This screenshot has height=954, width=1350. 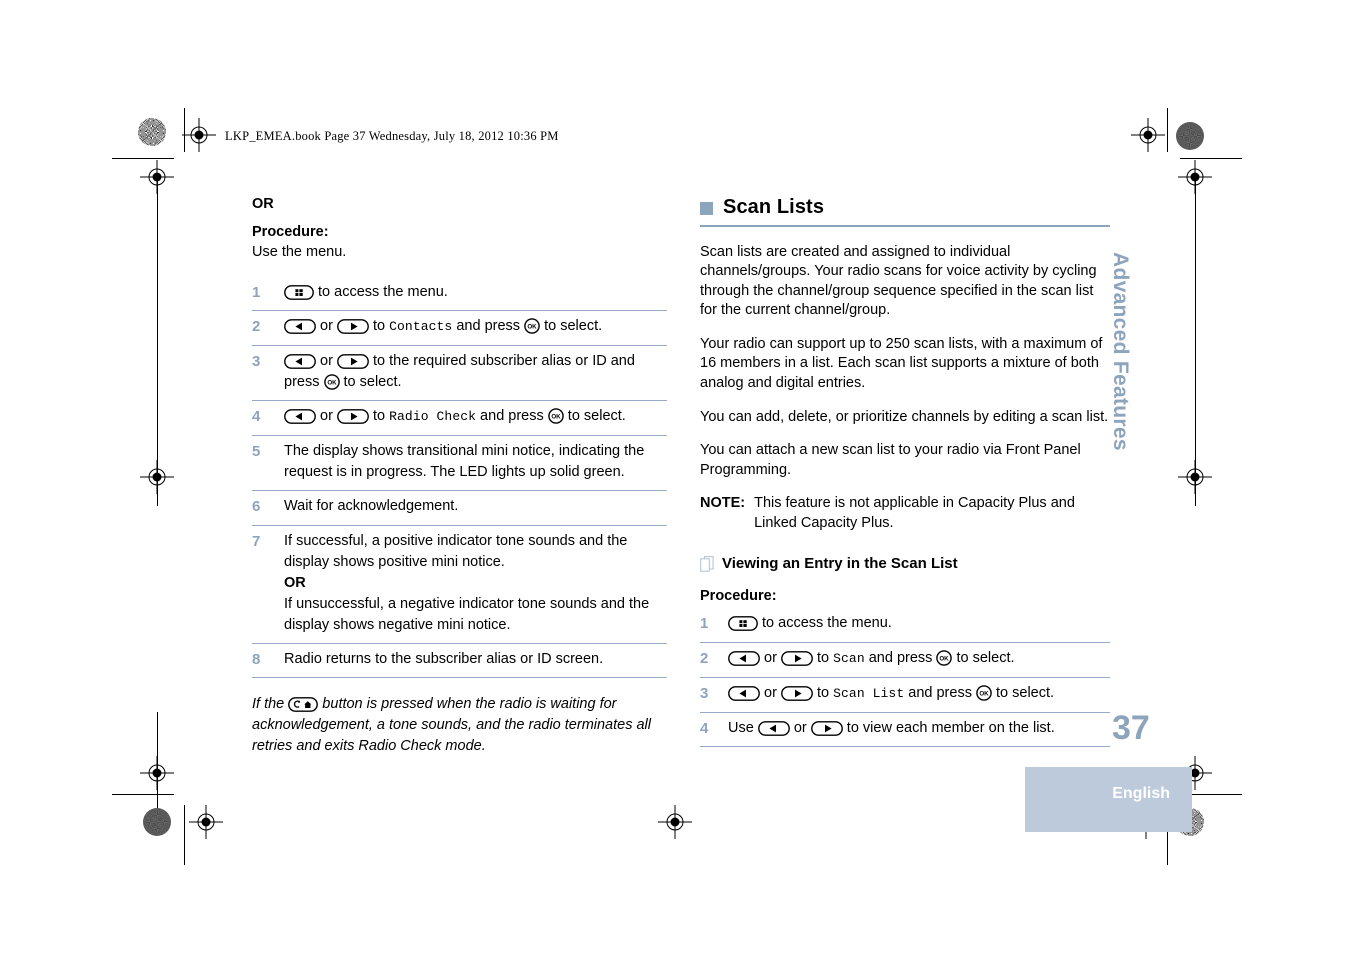 What do you see at coordinates (143, 158) in the screenshot?
I see `crop-line-top-left-horizontal` at bounding box center [143, 158].